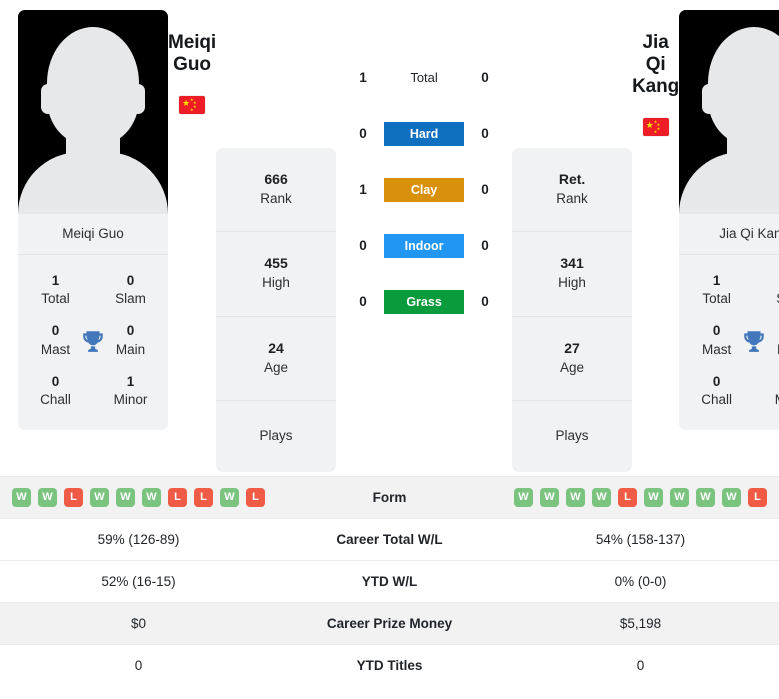  I want to click on left-ytd-wl: 52% (16-15), so click(138, 581).